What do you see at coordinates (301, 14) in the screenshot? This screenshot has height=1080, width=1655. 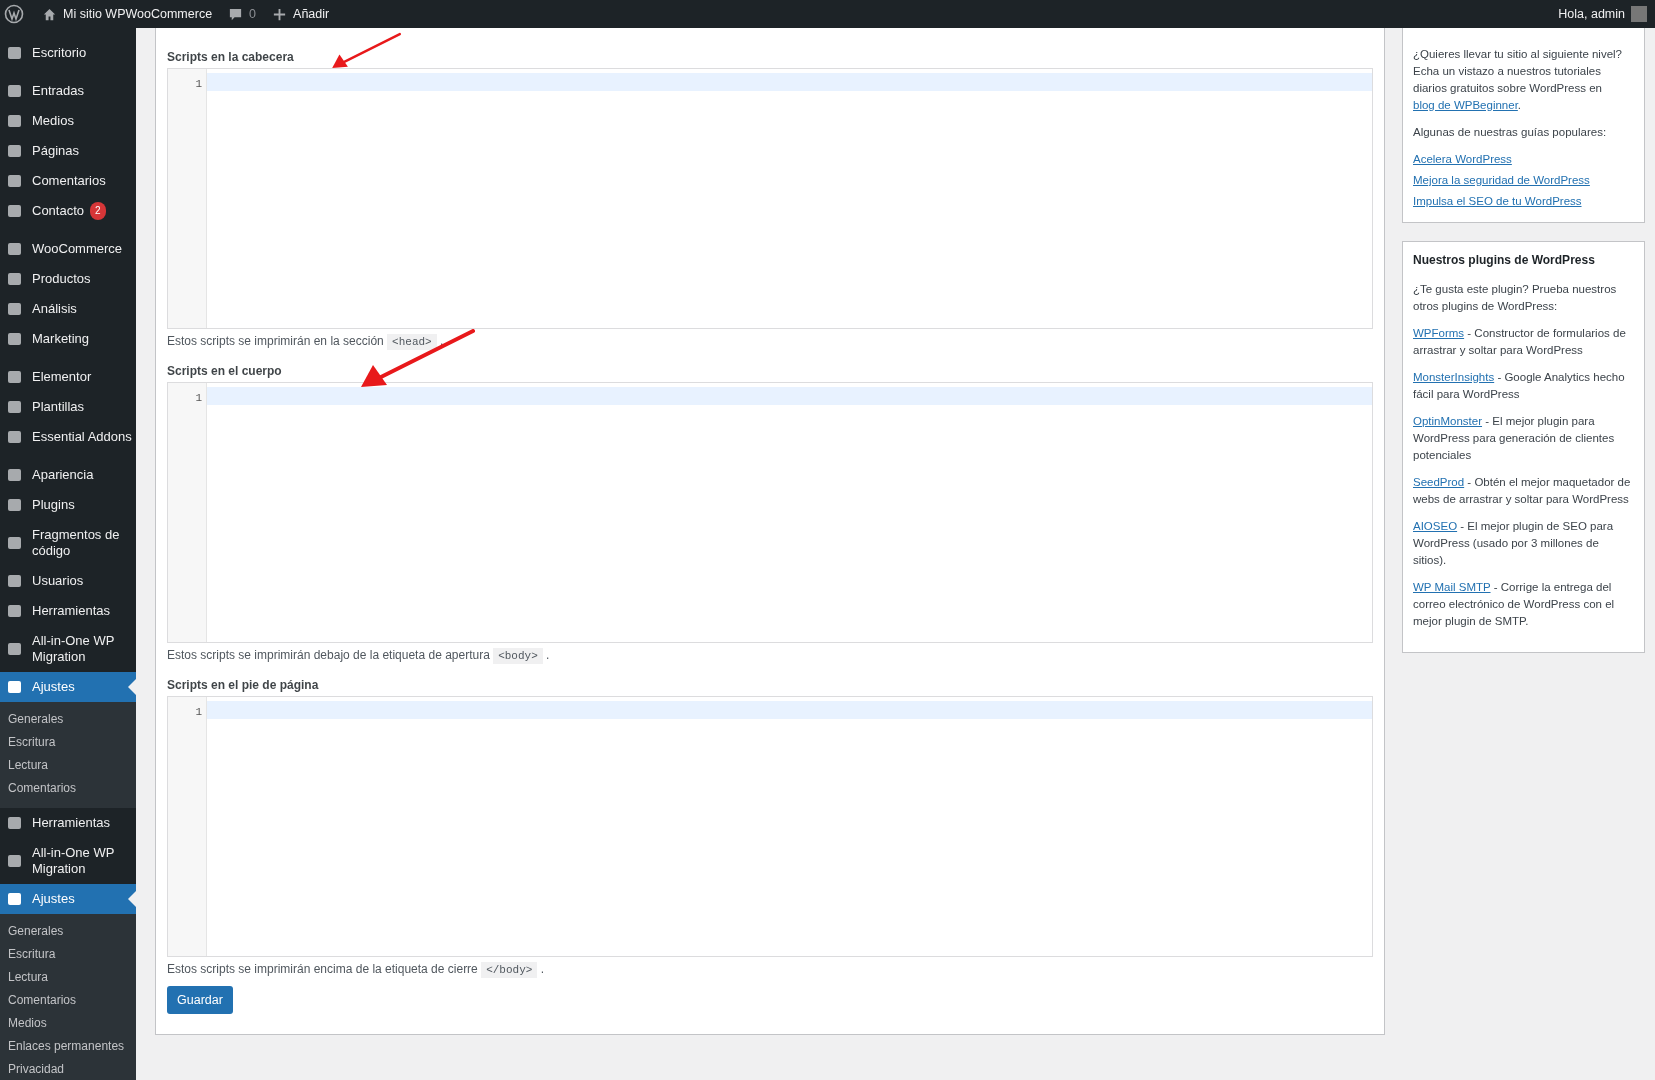 I see `new-content-link: Añadir` at bounding box center [301, 14].